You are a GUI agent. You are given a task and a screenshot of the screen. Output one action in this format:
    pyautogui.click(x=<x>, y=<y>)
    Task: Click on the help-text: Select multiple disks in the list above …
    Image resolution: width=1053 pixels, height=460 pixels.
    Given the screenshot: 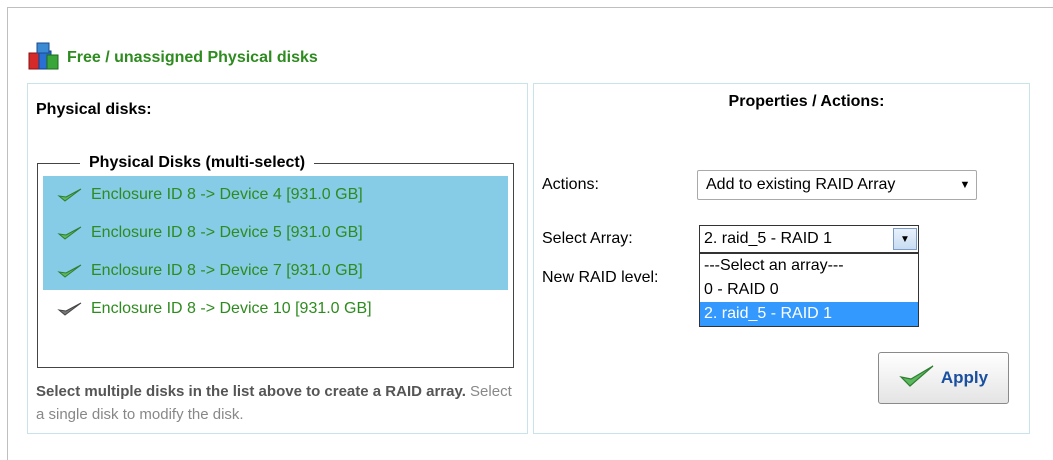 What is the action you would take?
    pyautogui.click(x=276, y=403)
    